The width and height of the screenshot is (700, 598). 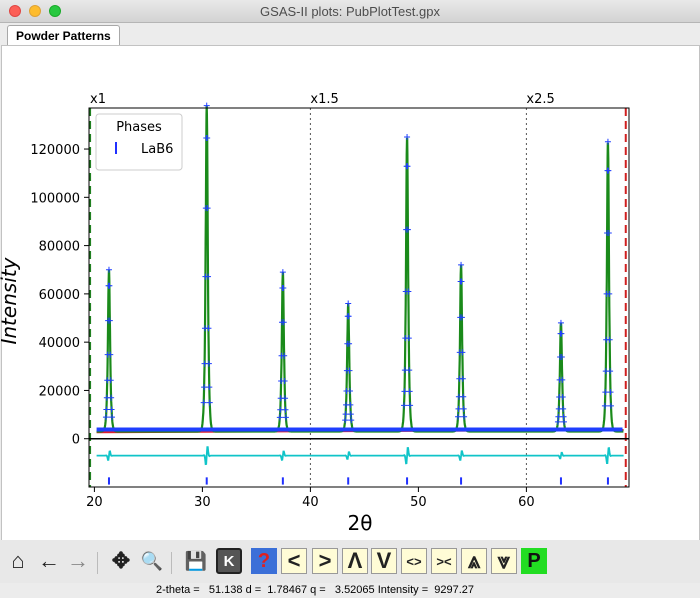 What do you see at coordinates (264, 561) in the screenshot?
I see `help-icon: ?` at bounding box center [264, 561].